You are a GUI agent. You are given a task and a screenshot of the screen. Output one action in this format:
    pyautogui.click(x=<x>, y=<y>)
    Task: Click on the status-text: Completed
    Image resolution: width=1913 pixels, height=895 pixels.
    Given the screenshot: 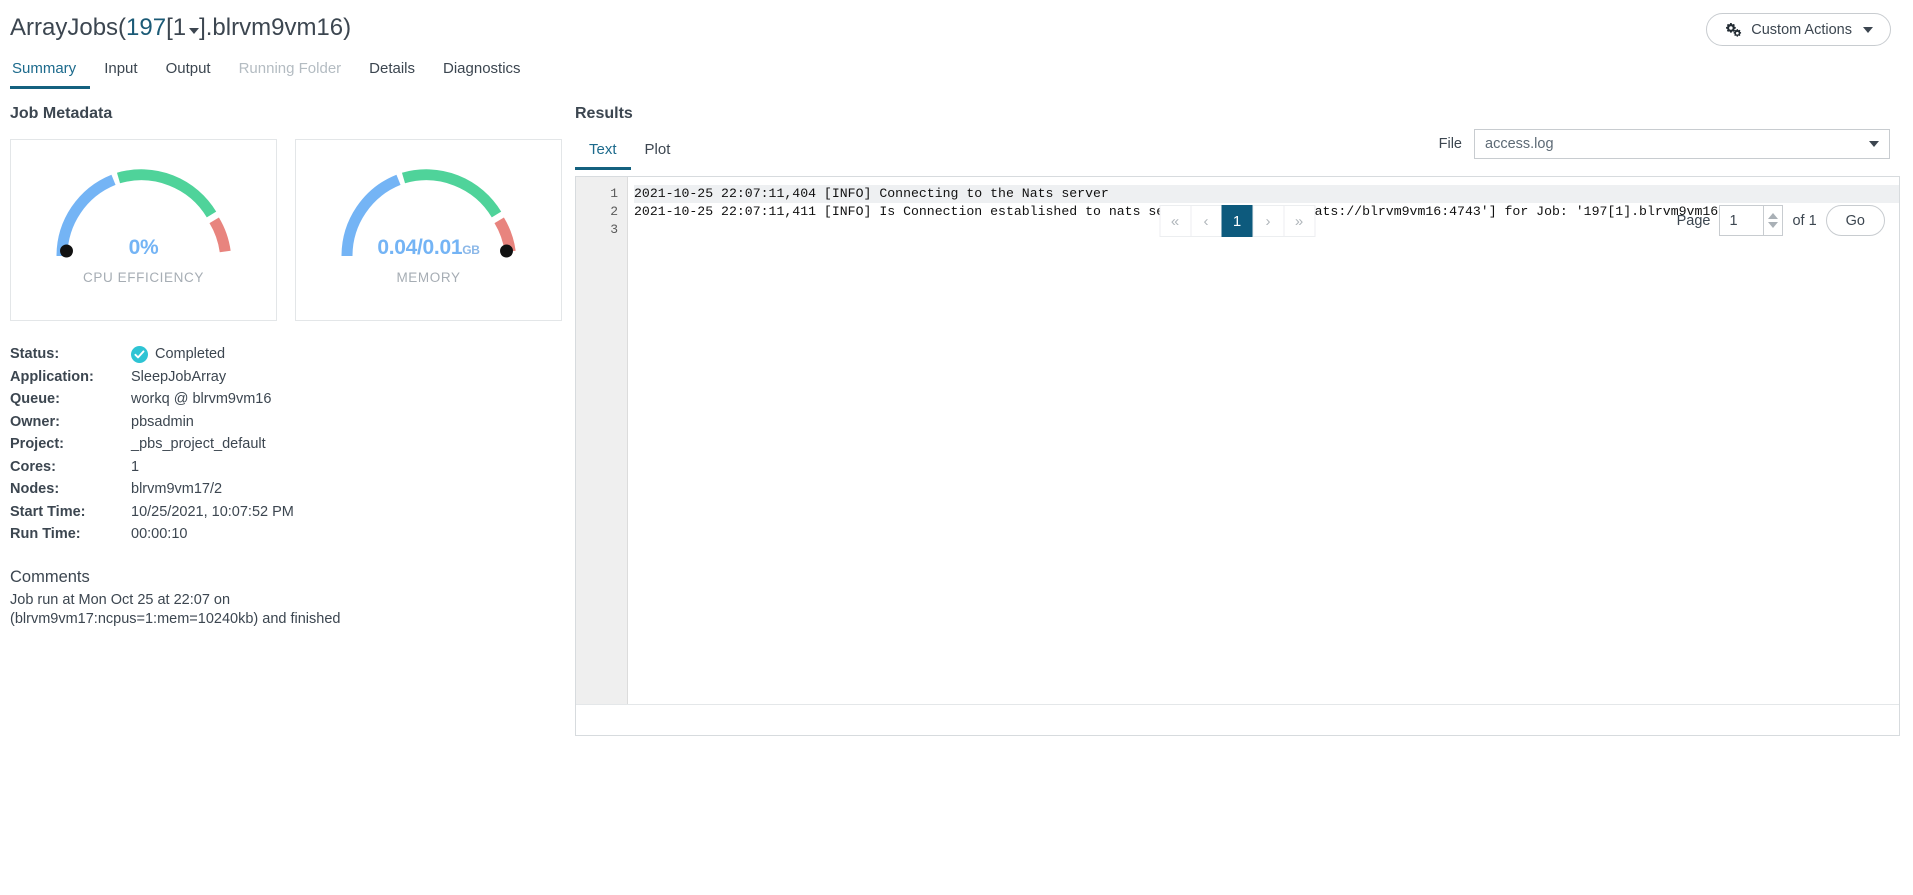 What is the action you would take?
    pyautogui.click(x=190, y=354)
    